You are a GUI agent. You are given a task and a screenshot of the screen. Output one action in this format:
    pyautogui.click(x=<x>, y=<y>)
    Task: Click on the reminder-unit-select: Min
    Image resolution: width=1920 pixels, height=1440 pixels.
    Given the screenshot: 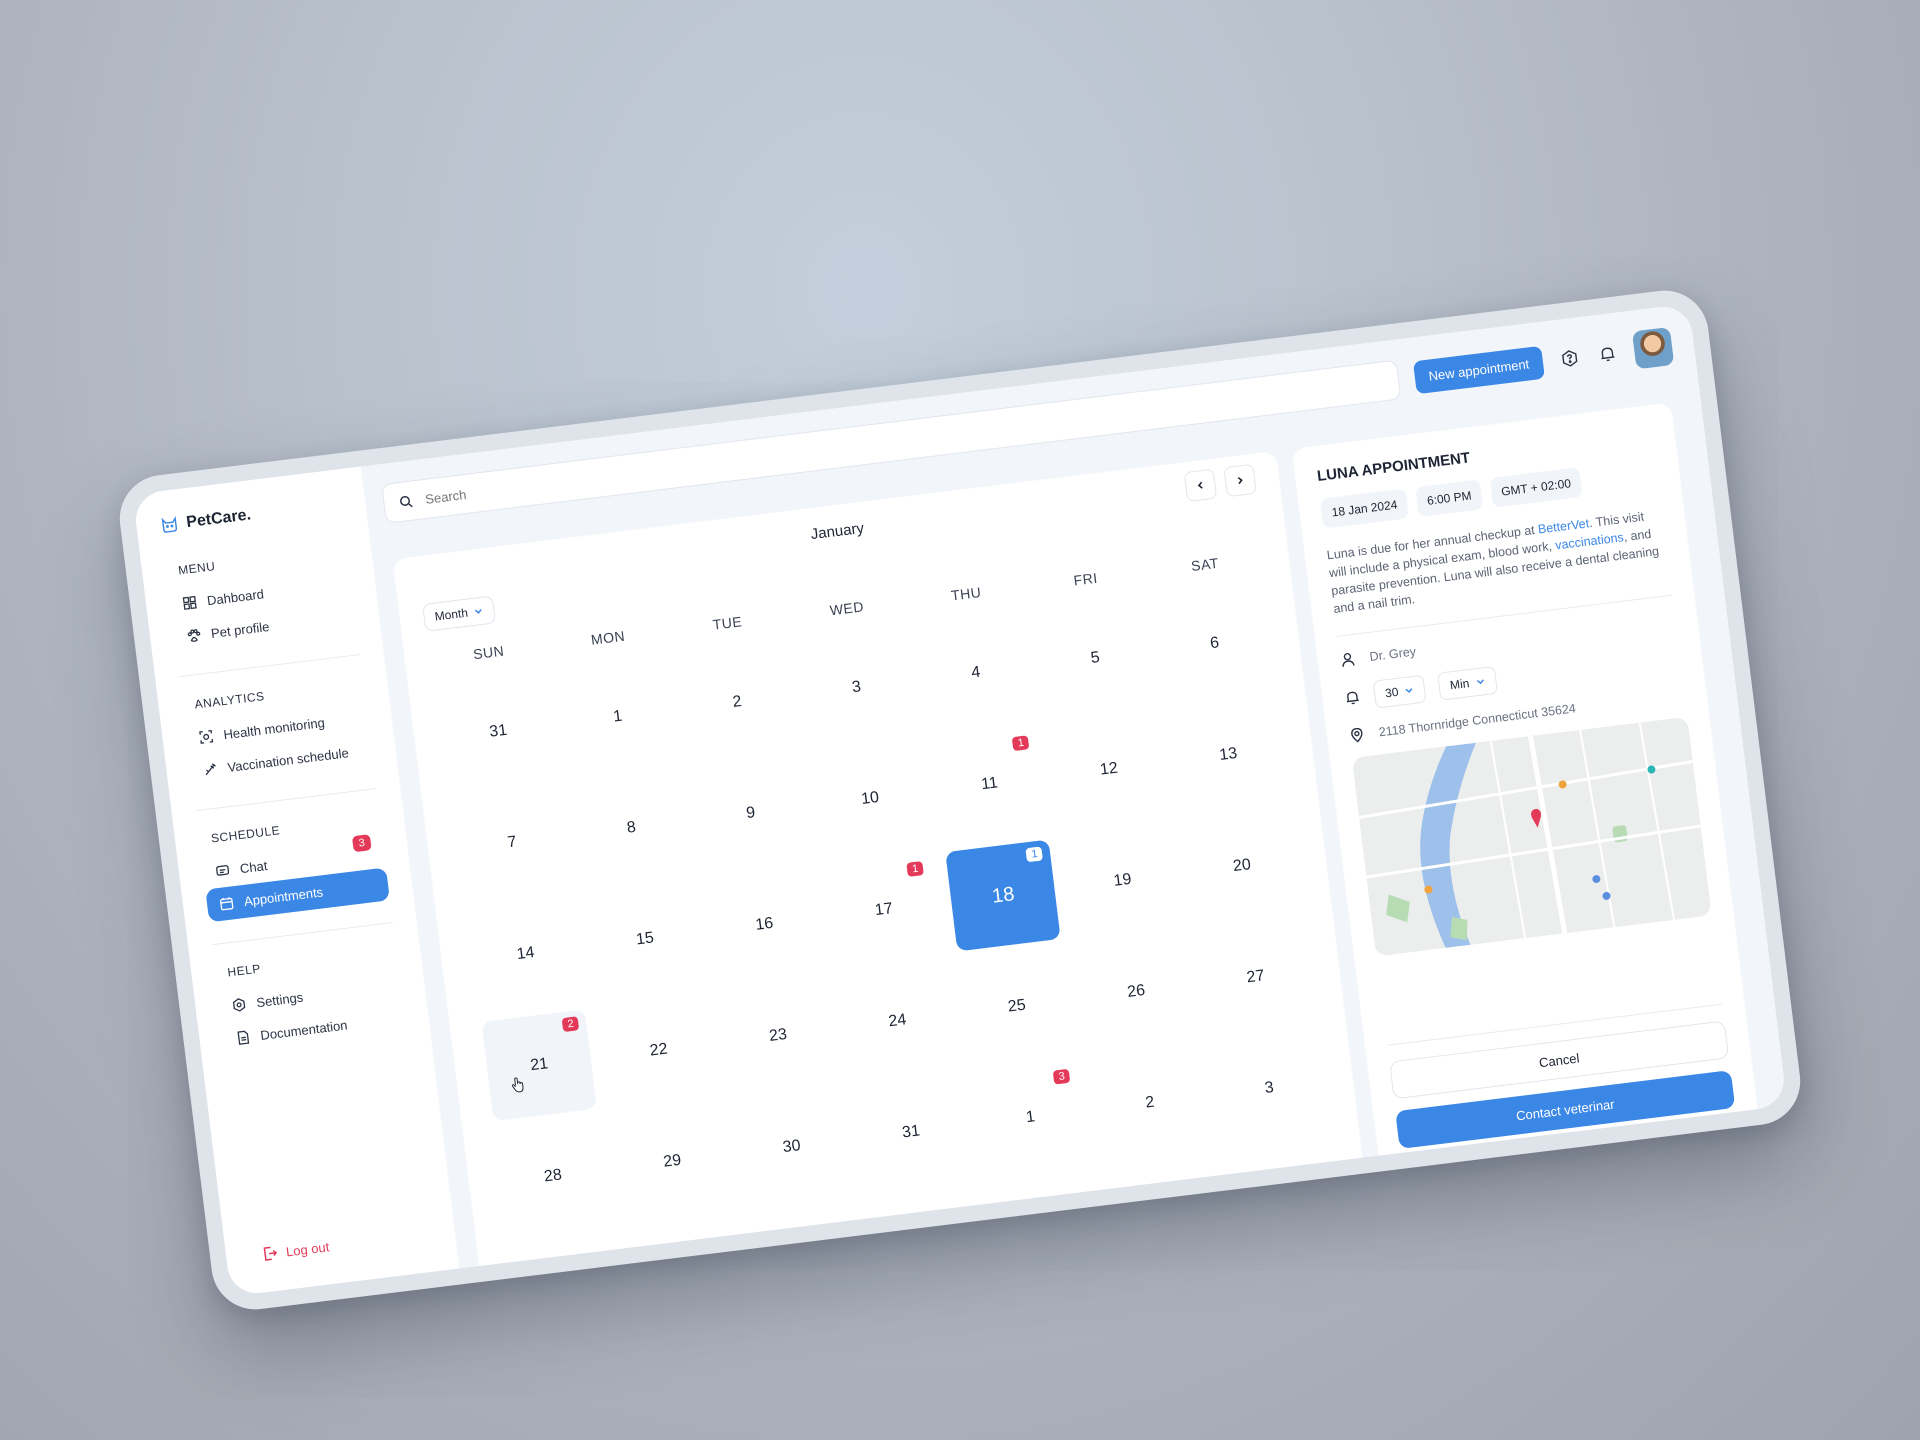 What is the action you would take?
    pyautogui.click(x=1467, y=683)
    